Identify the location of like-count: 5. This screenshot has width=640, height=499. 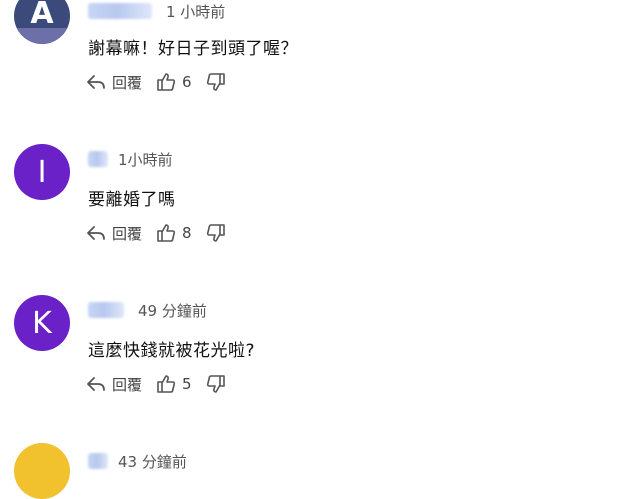
(187, 384).